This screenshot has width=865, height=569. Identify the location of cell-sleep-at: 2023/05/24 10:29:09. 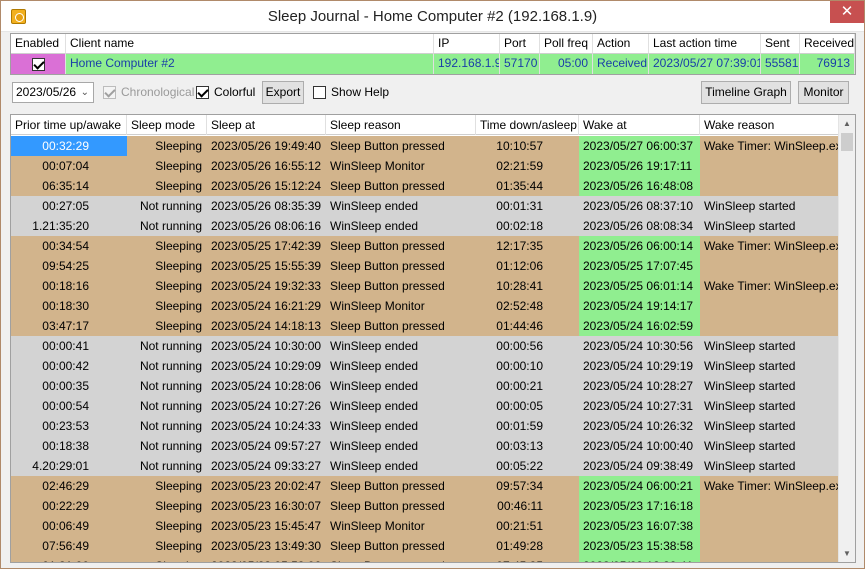
(266, 366).